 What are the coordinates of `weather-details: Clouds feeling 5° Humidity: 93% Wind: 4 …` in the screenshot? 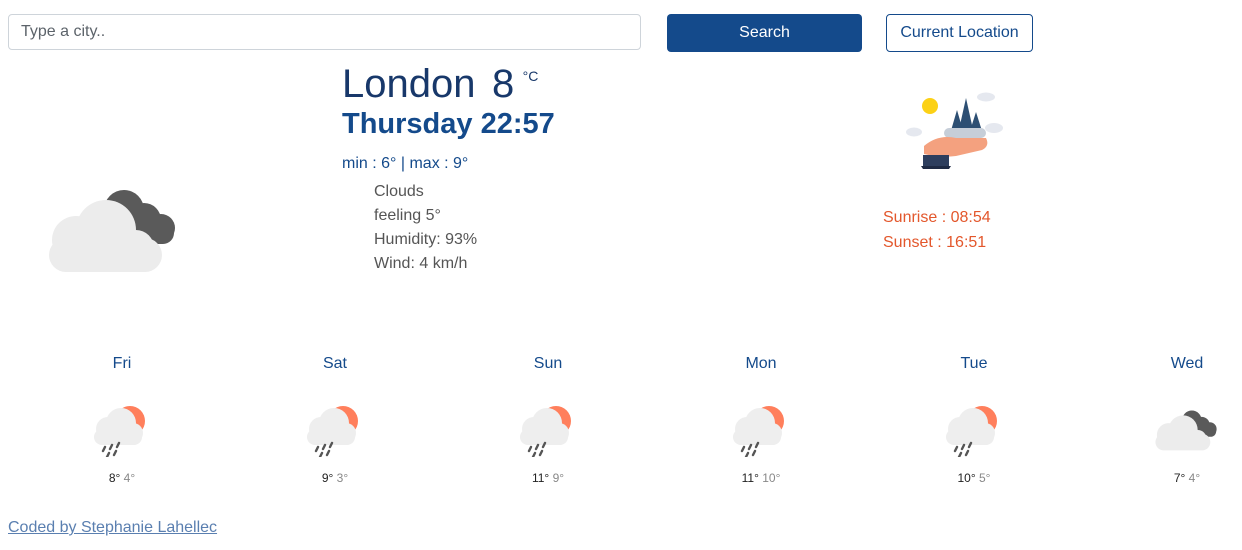 It's located at (425, 228).